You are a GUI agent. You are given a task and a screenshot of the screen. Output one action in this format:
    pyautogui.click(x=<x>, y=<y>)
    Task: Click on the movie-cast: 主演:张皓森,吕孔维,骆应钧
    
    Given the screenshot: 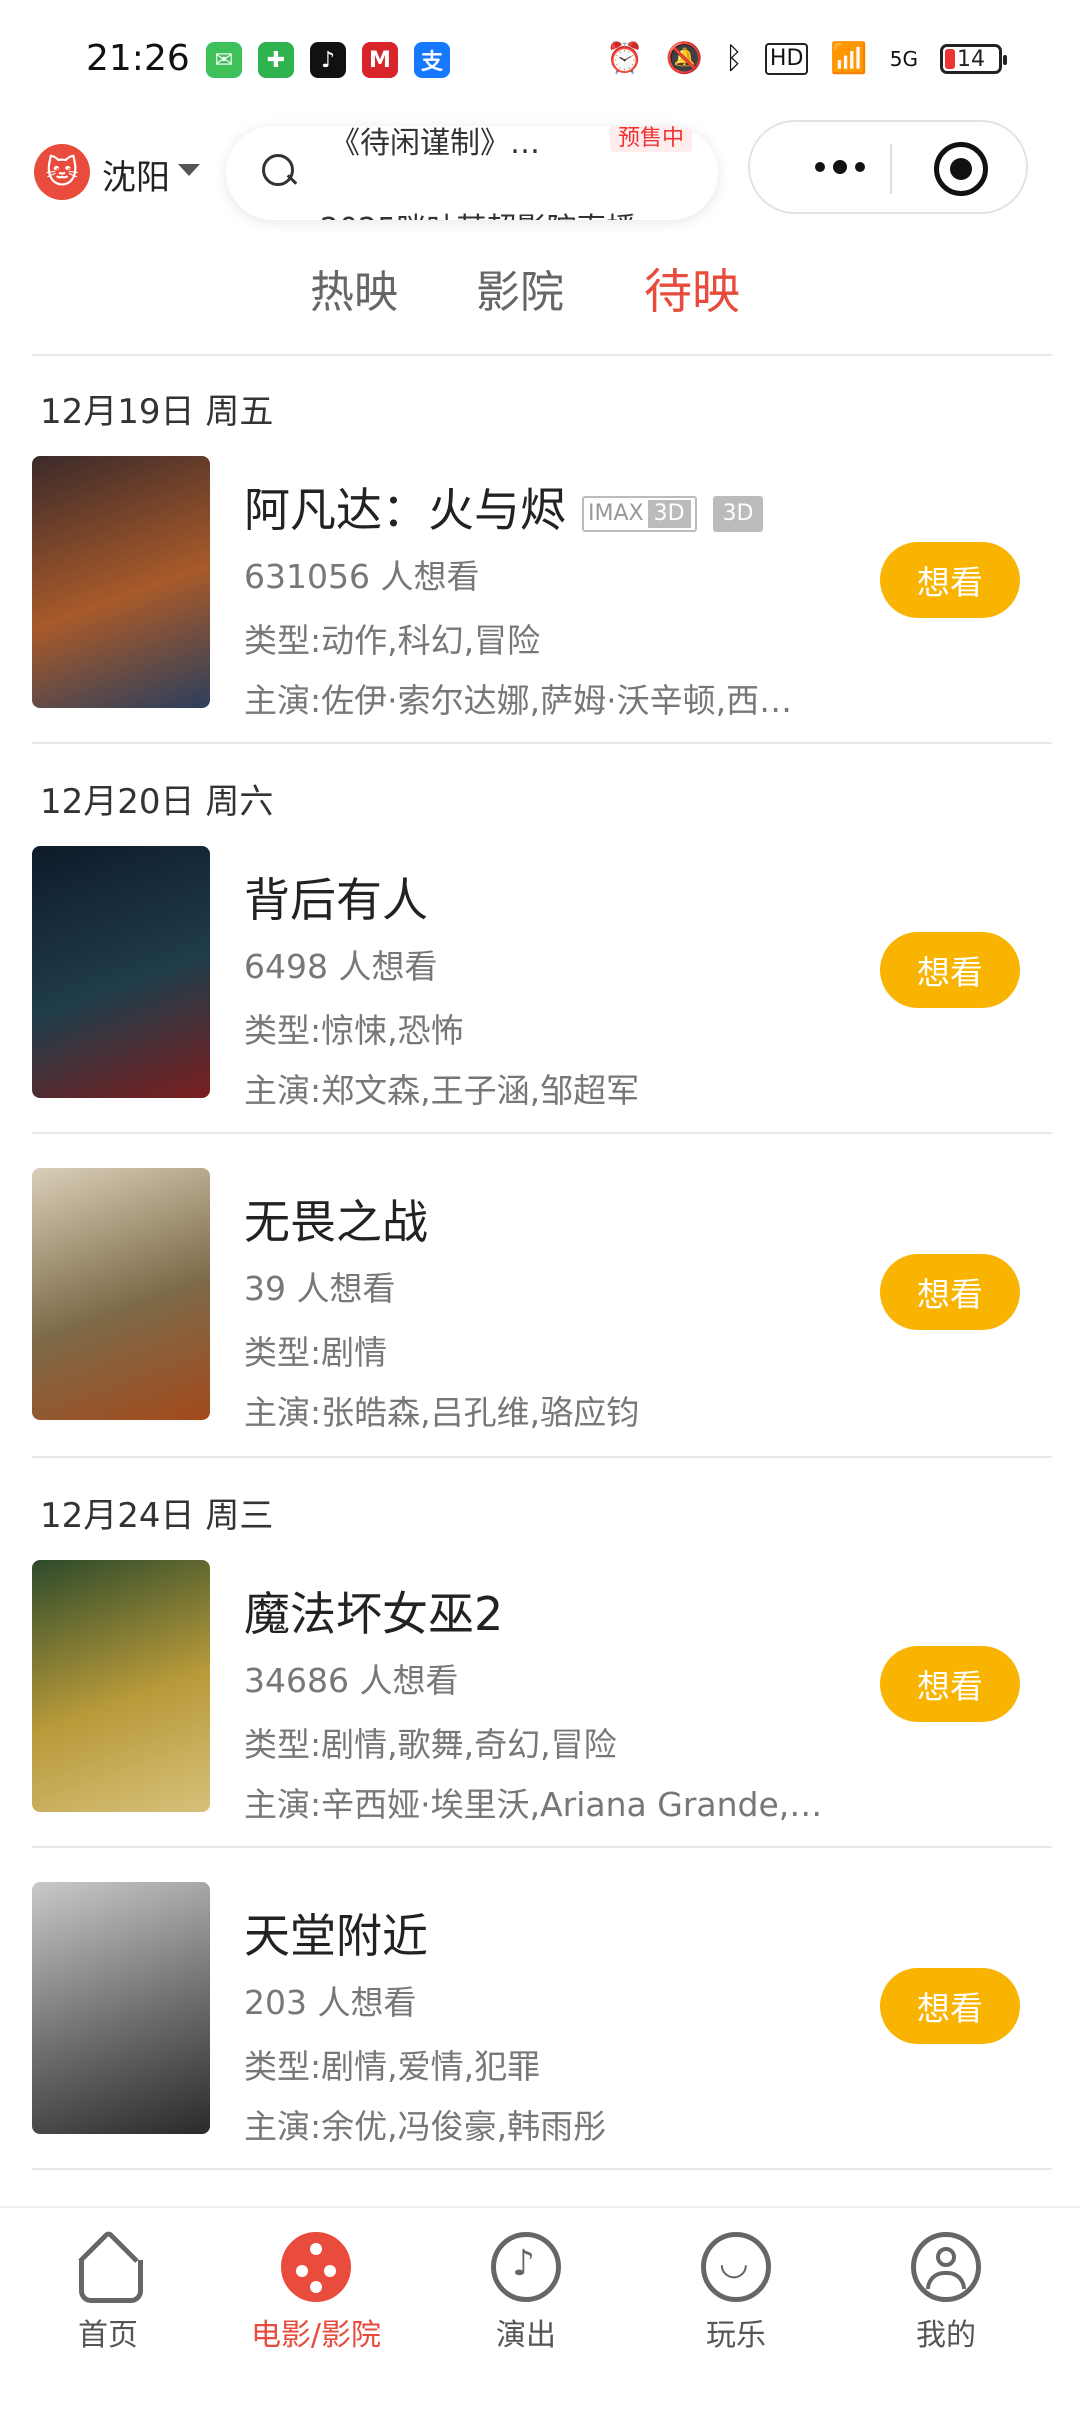 What is the action you would take?
    pyautogui.click(x=442, y=1412)
    